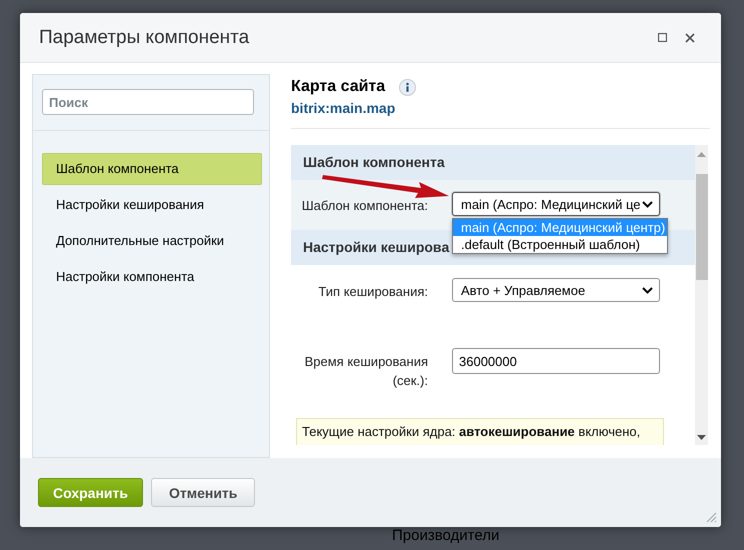 This screenshot has height=550, width=744. What do you see at coordinates (556, 361) in the screenshot?
I see `text-input: 36000000` at bounding box center [556, 361].